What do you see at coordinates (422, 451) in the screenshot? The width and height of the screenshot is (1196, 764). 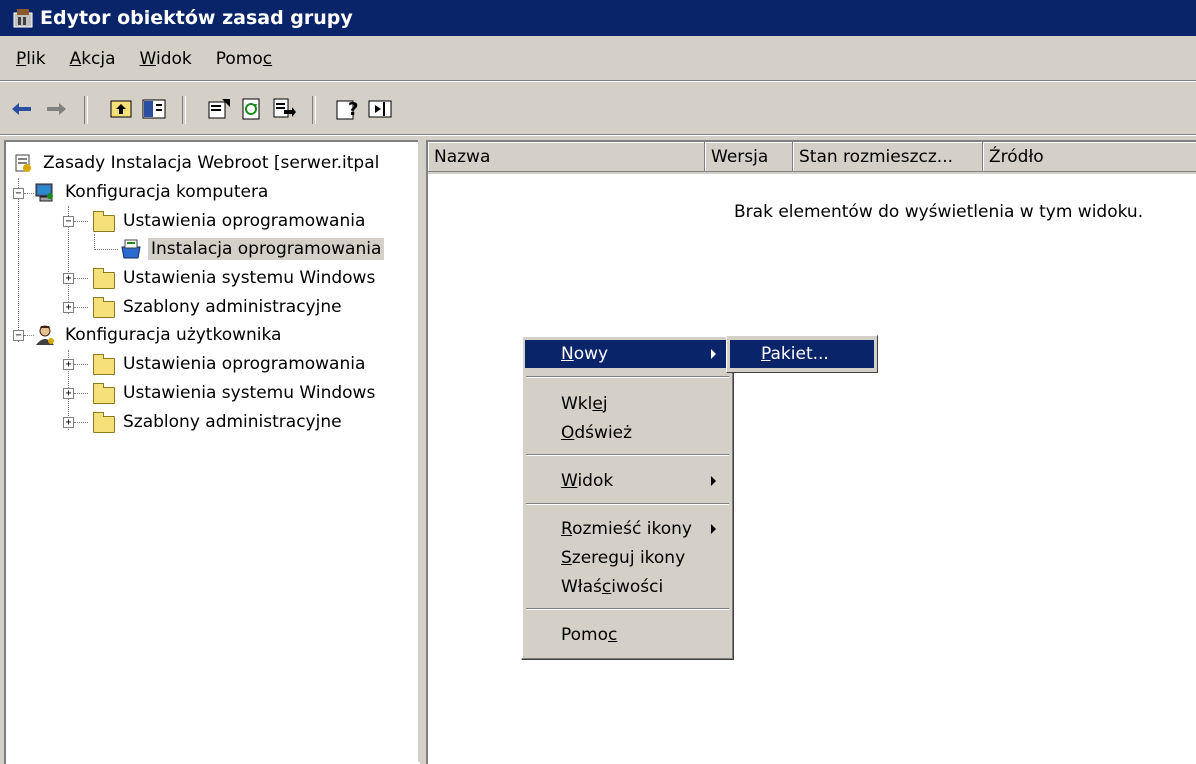 I see `pane-splitter` at bounding box center [422, 451].